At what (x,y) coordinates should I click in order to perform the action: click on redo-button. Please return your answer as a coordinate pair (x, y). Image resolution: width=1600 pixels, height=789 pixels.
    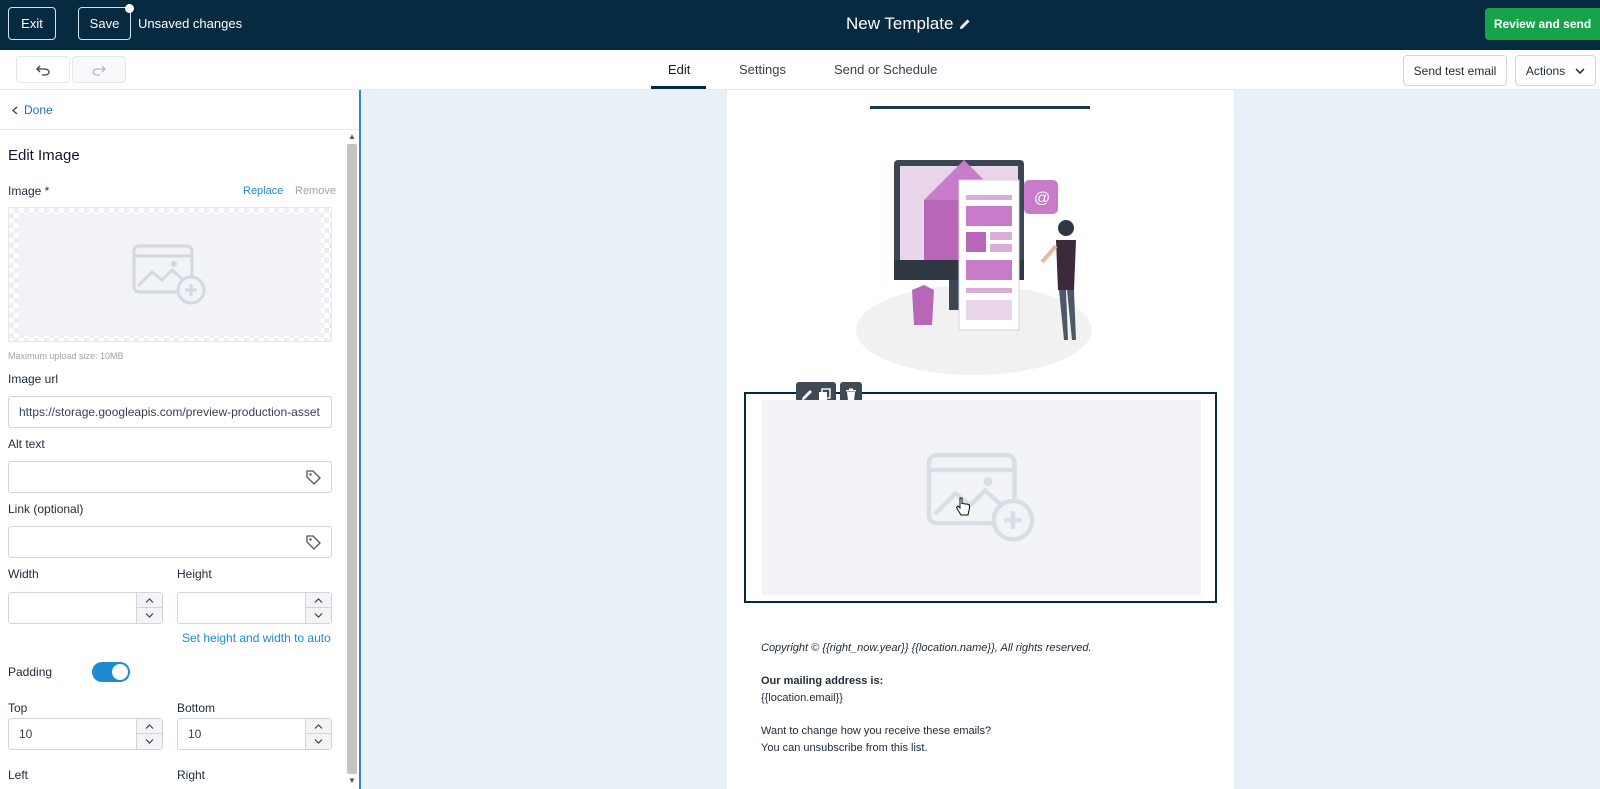
    Looking at the image, I should click on (99, 69).